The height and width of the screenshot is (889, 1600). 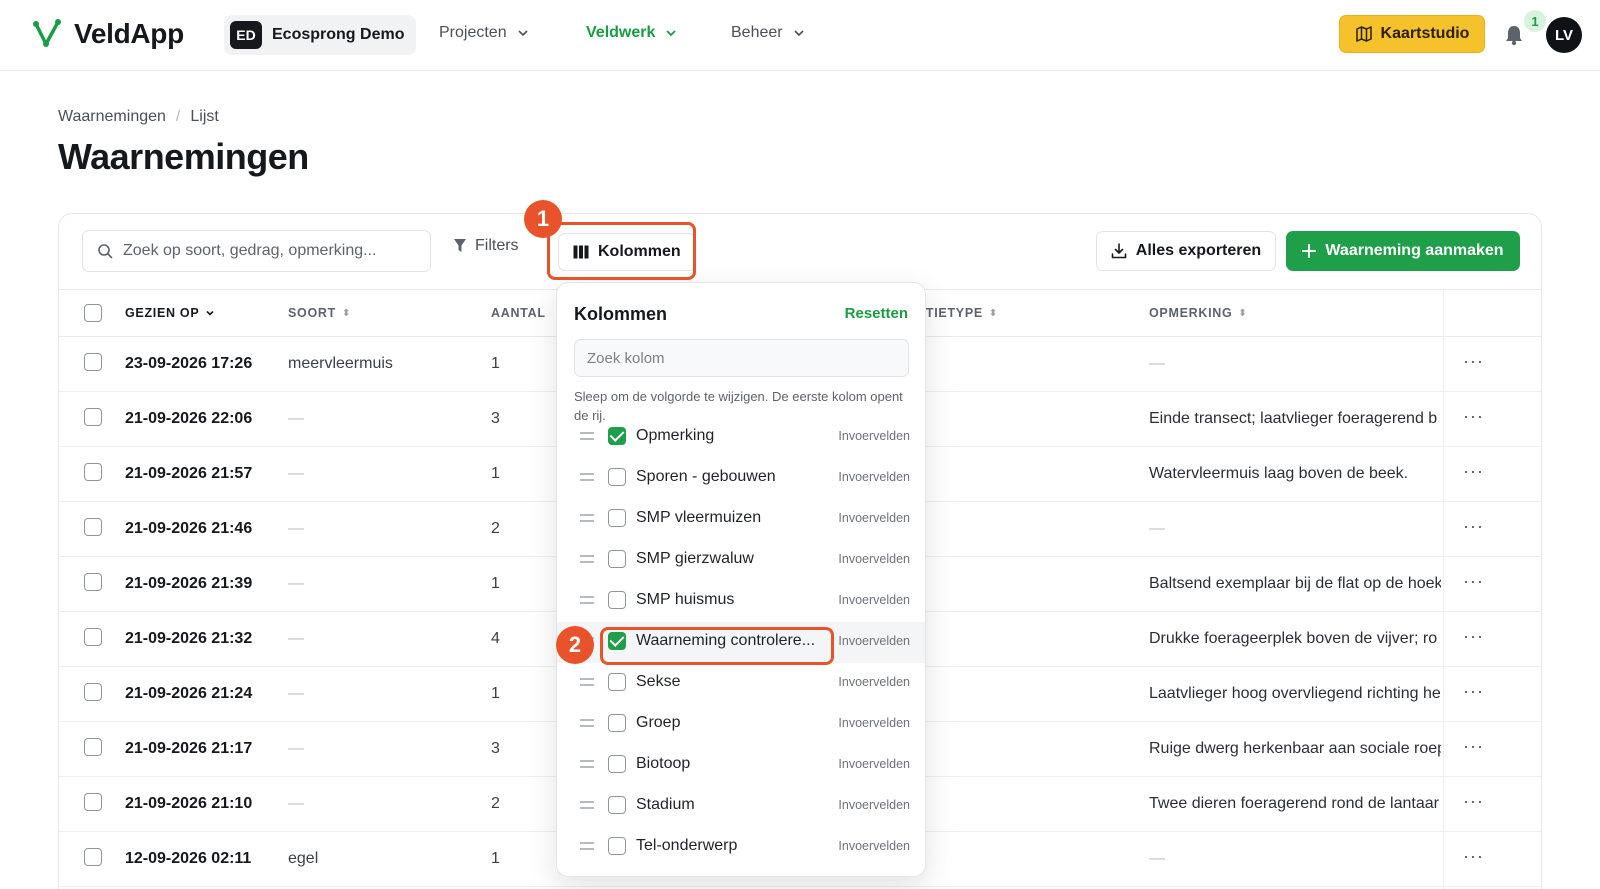 What do you see at coordinates (741, 724) in the screenshot?
I see `column-item-groep: Groep Invoervelden` at bounding box center [741, 724].